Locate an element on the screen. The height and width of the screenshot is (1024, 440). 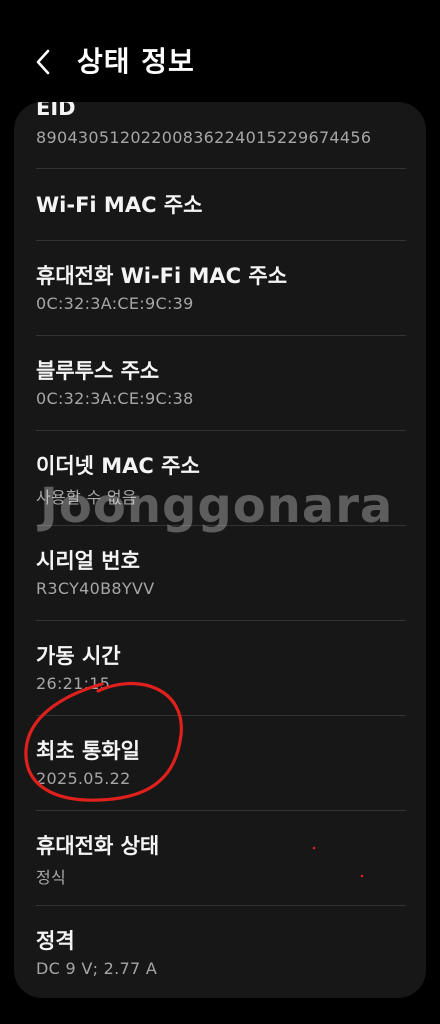
list-item-phone-wifi-mac: 휴대전화 Wi-Fi MAC 주소 0C:32:3A:CE:9C:39 is located at coordinates (220, 288).